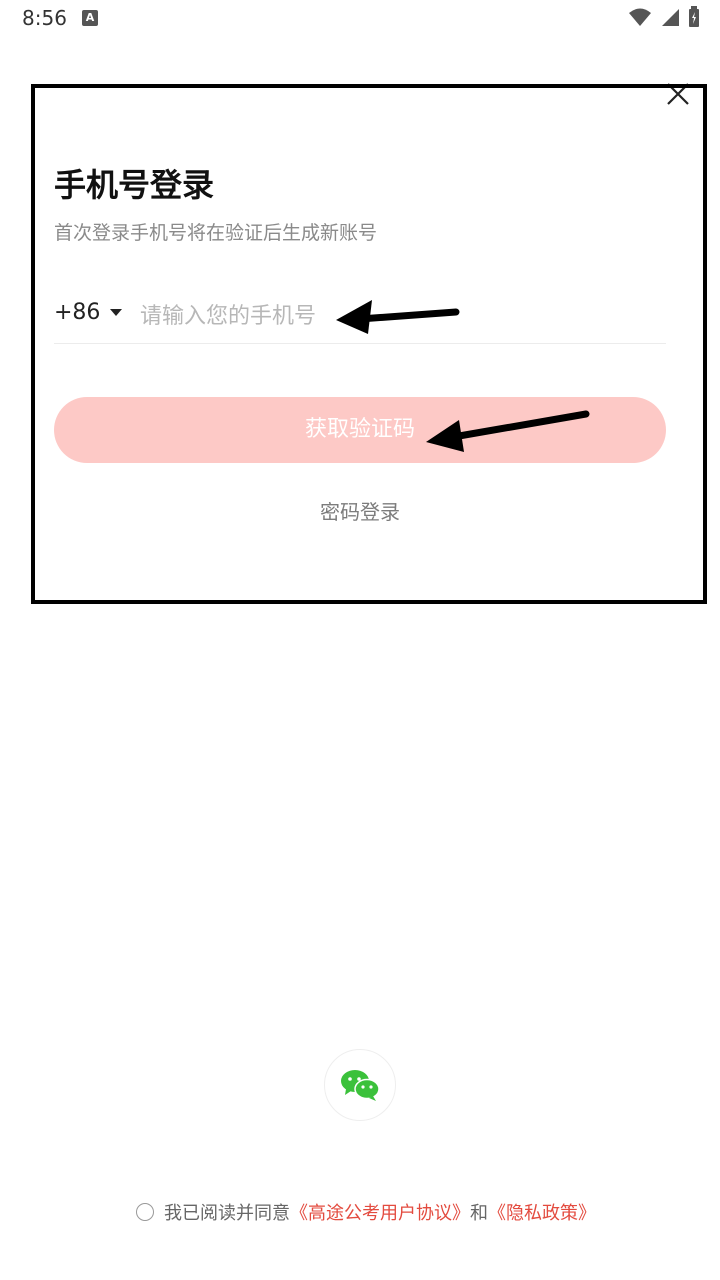 The height and width of the screenshot is (1280, 720). I want to click on battery-icon, so click(694, 16).